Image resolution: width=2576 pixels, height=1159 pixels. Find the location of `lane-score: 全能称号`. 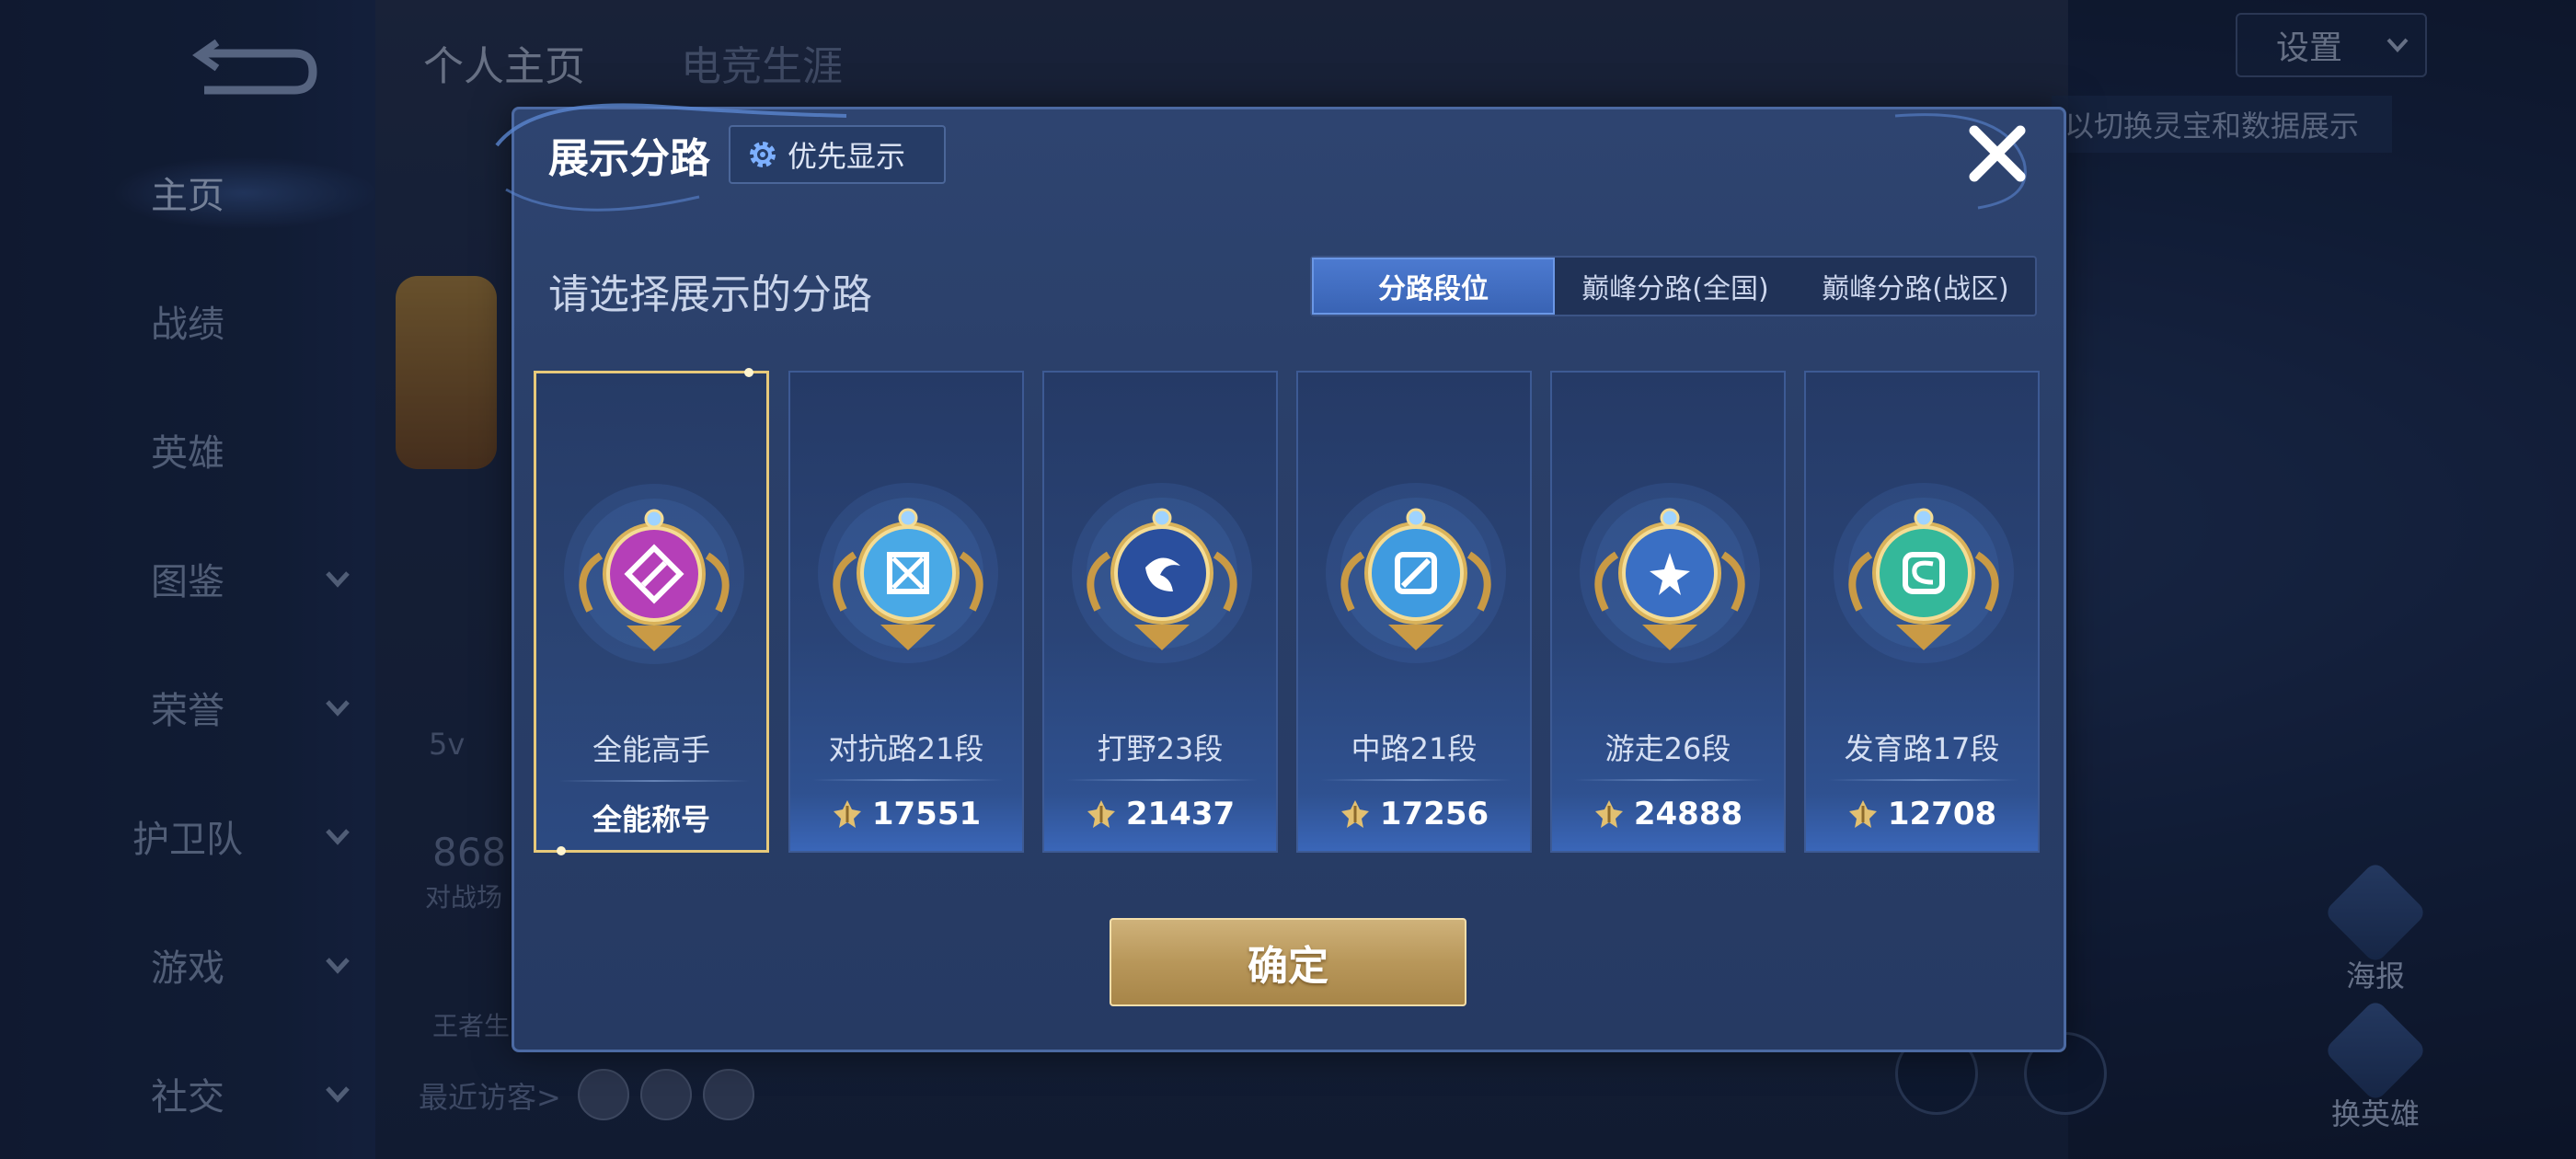

lane-score: 全能称号 is located at coordinates (651, 818).